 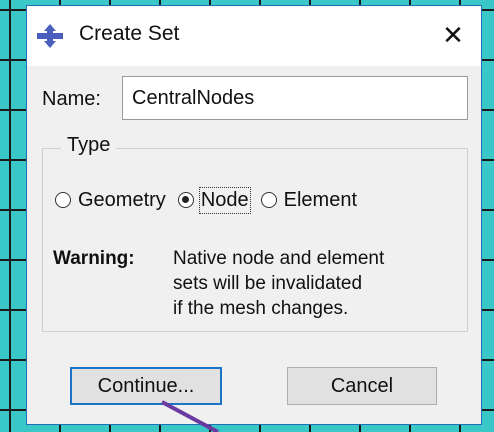 I want to click on radio-node-circle, so click(x=185, y=200).